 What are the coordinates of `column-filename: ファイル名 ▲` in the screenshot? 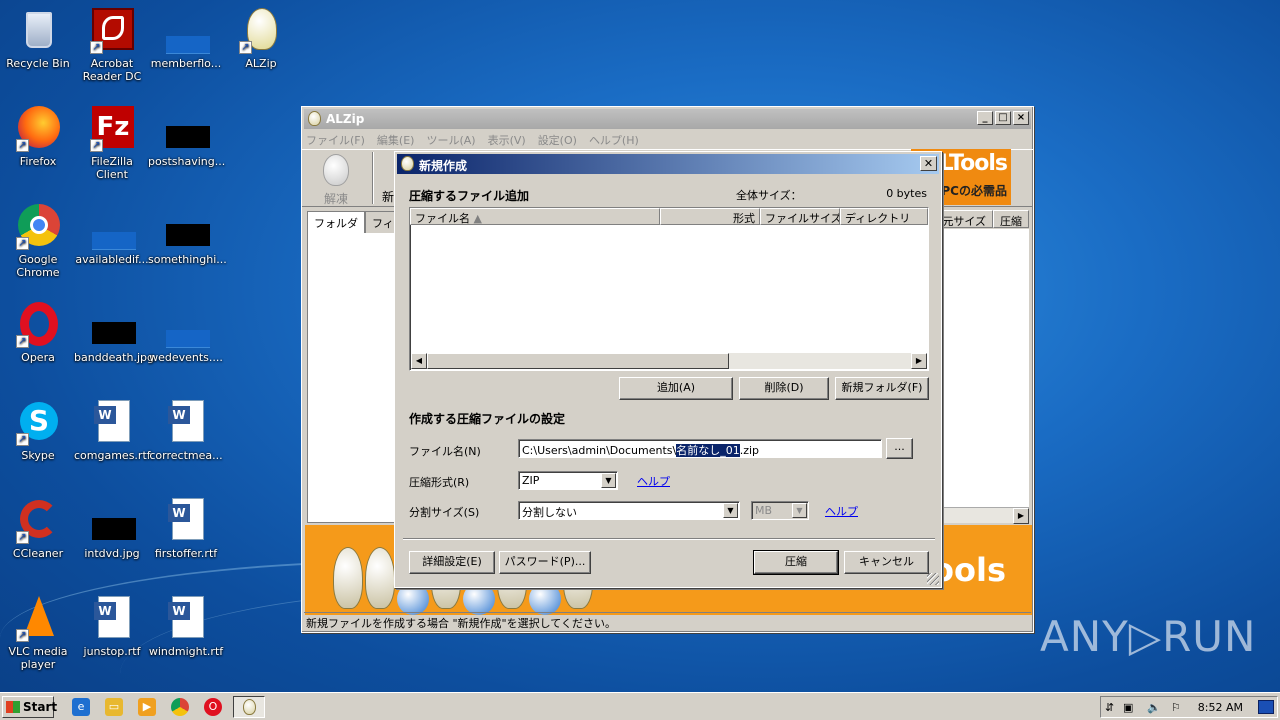 It's located at (535, 216).